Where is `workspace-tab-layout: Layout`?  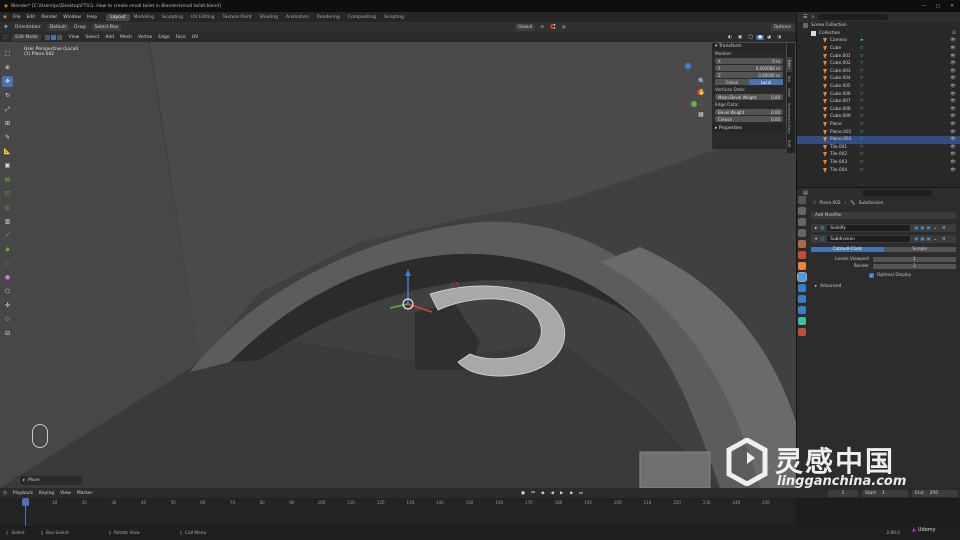 workspace-tab-layout: Layout is located at coordinates (118, 17).